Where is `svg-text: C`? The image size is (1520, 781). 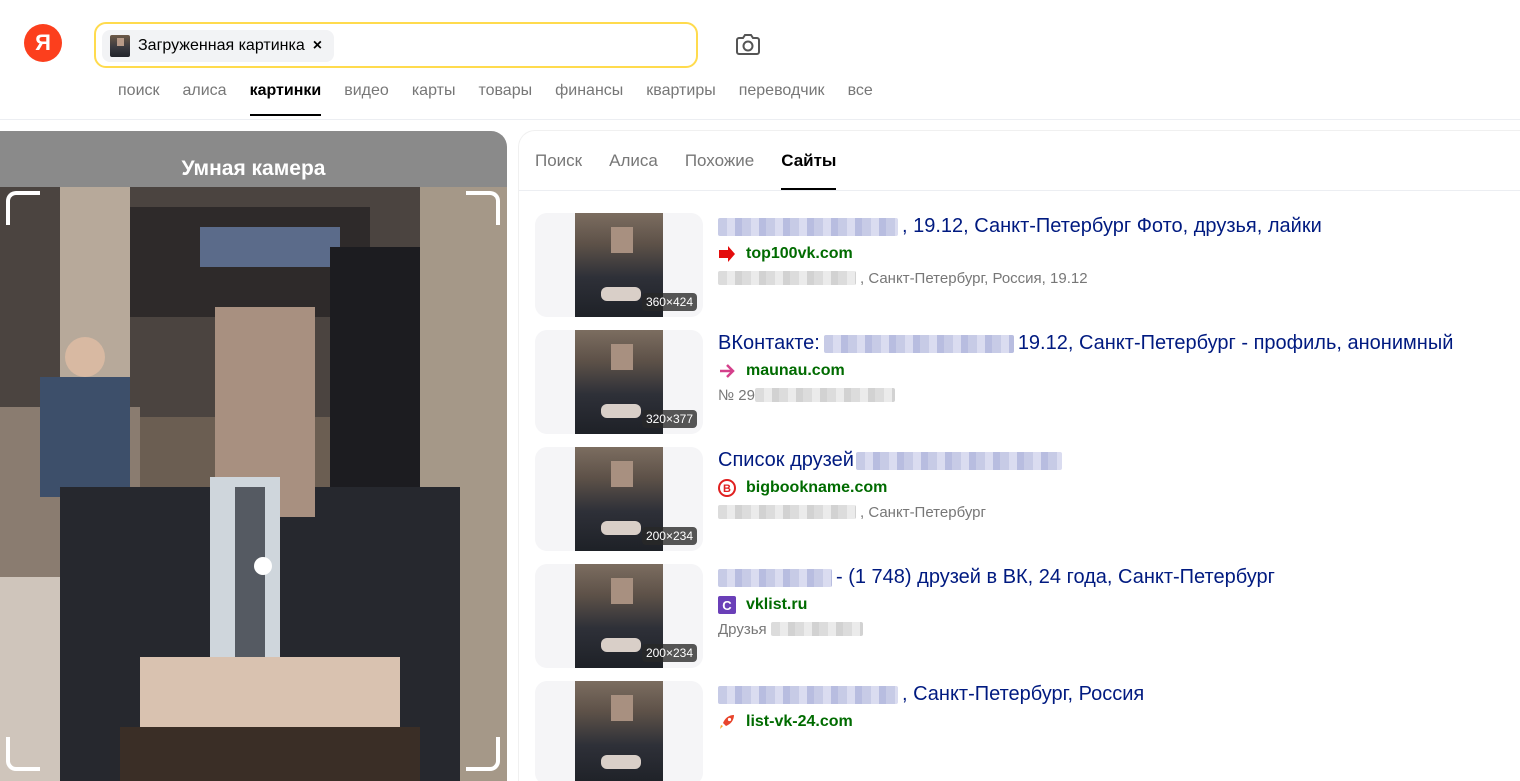 svg-text: C is located at coordinates (727, 605).